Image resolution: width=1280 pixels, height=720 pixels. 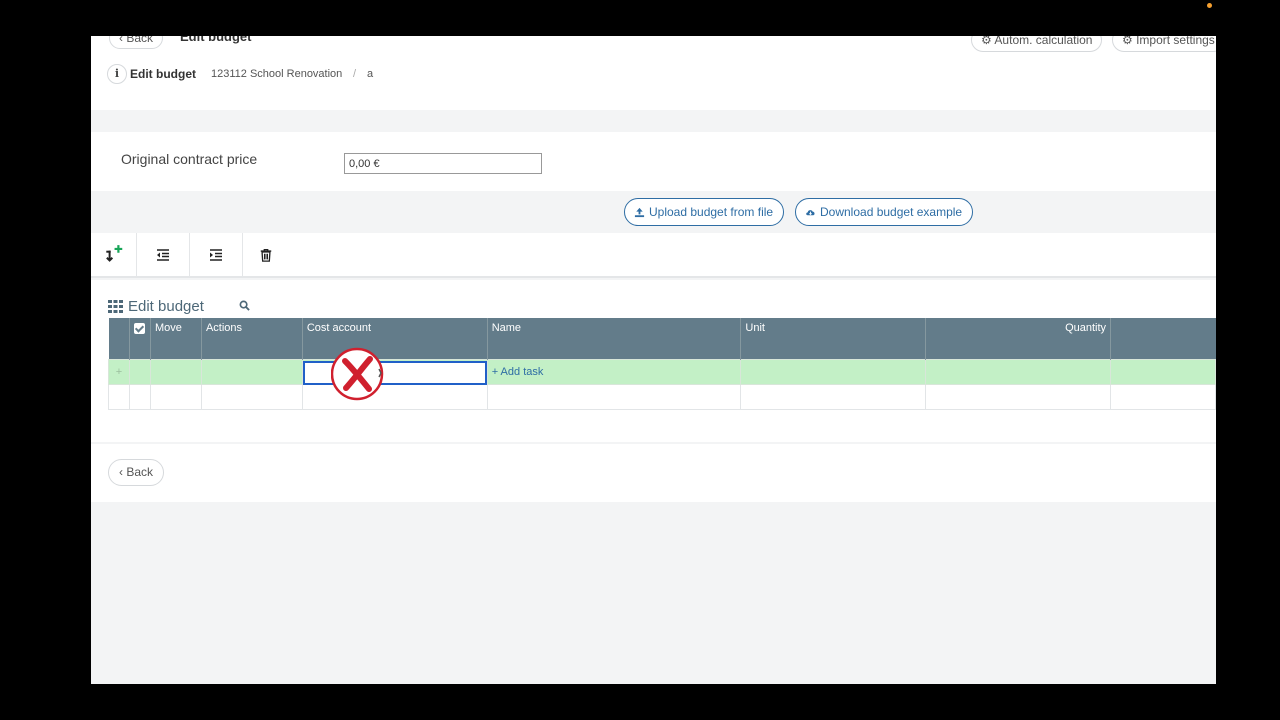 I want to click on upload-budget-label: Upload budget from file, so click(x=711, y=212).